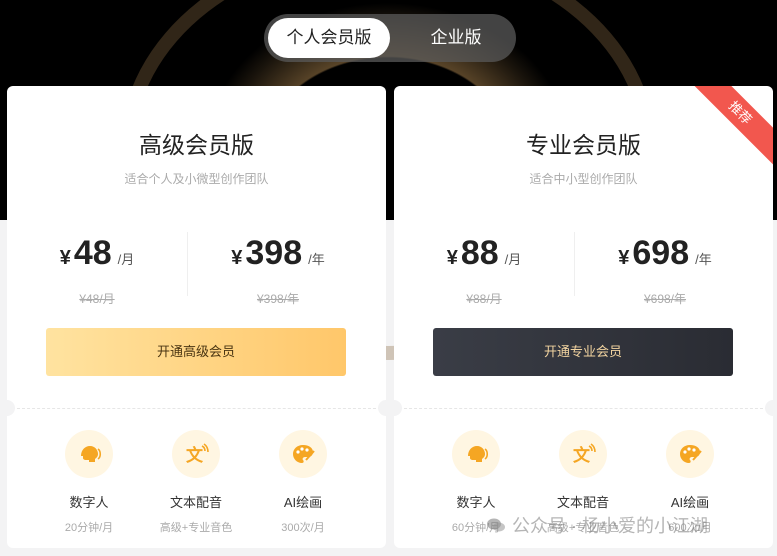 This screenshot has height=556, width=777. I want to click on yearly-price-option: ¥ 698 /年 ¥698/年, so click(665, 270).